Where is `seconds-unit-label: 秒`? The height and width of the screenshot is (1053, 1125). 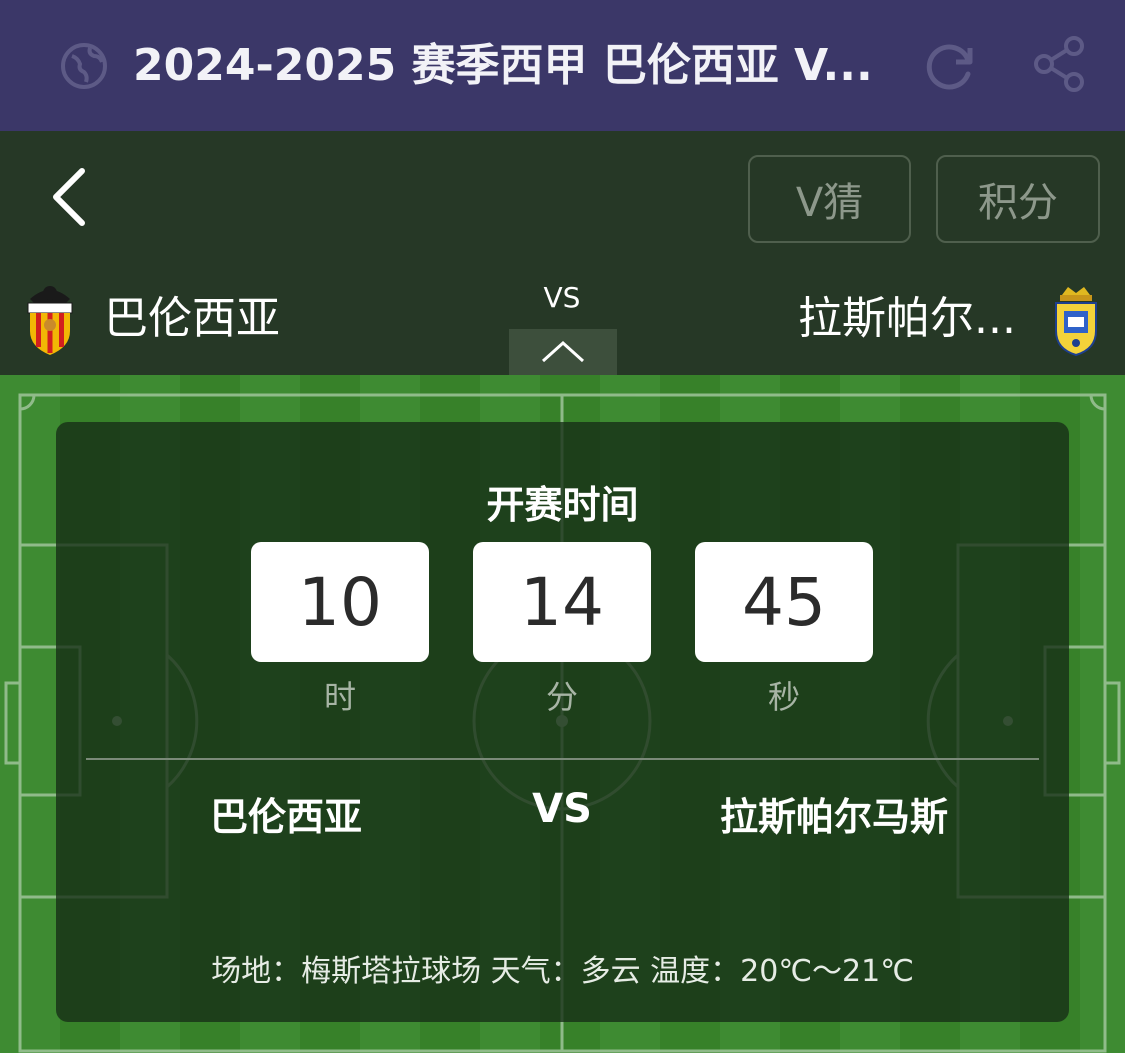 seconds-unit-label: 秒 is located at coordinates (783, 697).